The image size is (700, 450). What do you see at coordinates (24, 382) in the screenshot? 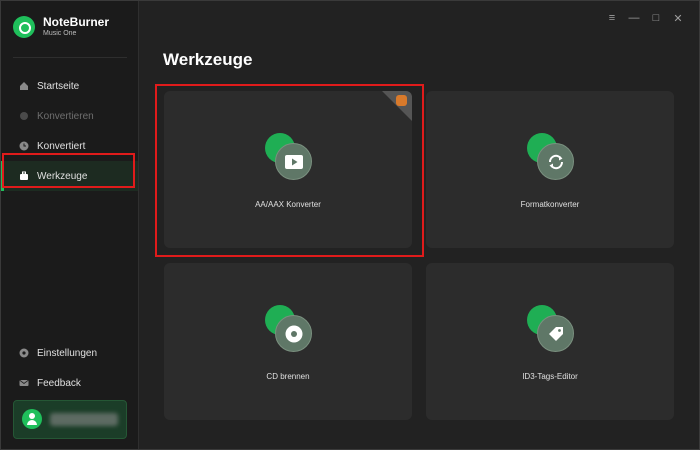
I see `mail-icon` at bounding box center [24, 382].